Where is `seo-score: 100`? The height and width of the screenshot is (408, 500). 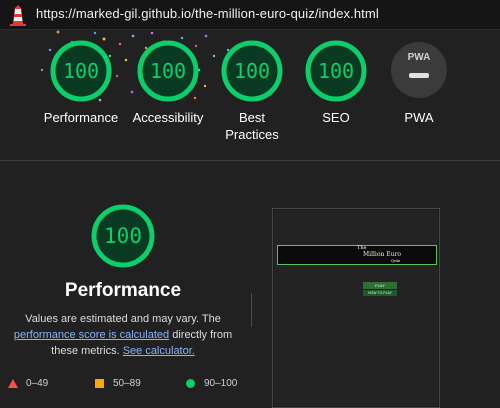 seo-score: 100 is located at coordinates (336, 71).